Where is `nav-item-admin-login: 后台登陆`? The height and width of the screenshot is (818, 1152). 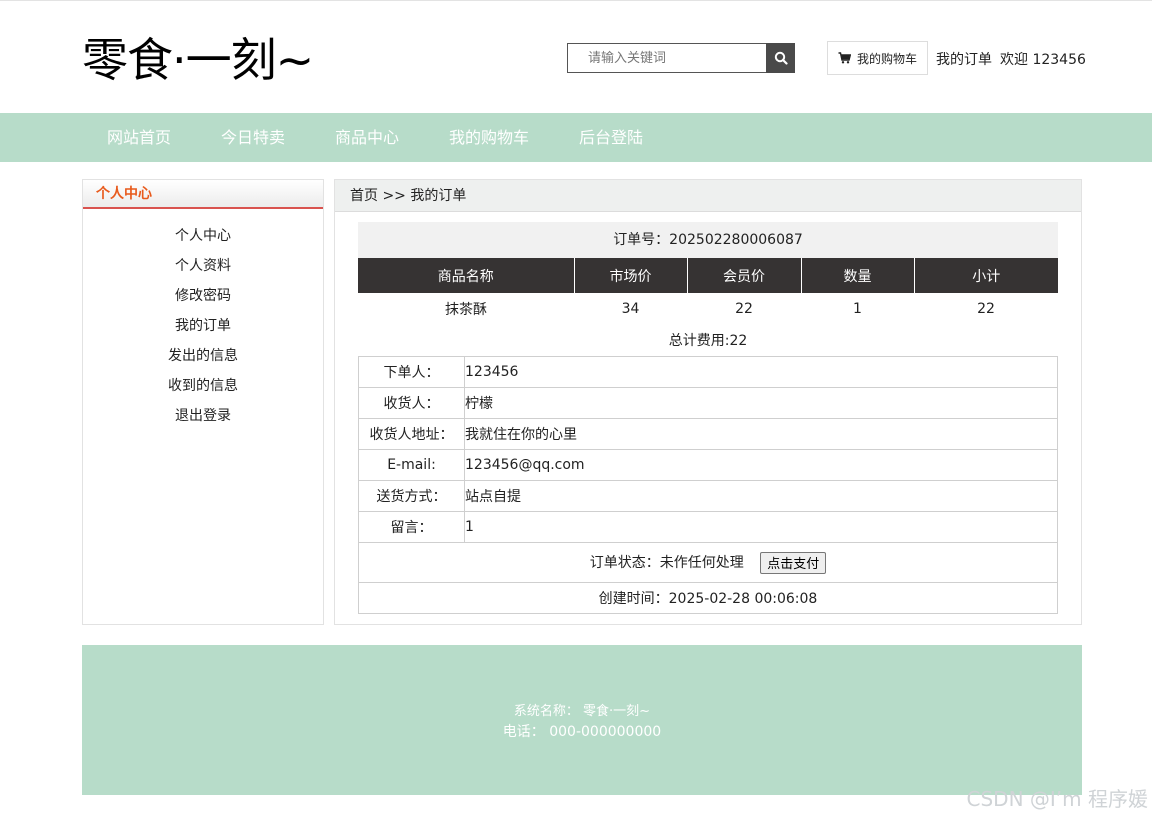
nav-item-admin-login: 后台登陆 is located at coordinates (611, 137).